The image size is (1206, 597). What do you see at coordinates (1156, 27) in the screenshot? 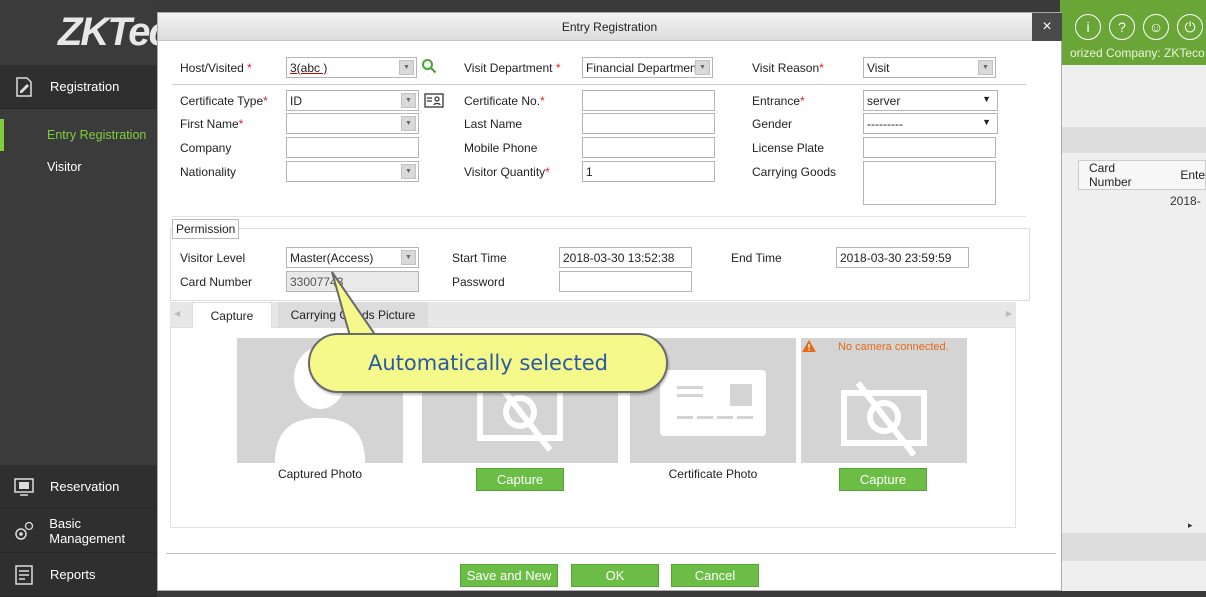
I see `user-icon: ☺` at bounding box center [1156, 27].